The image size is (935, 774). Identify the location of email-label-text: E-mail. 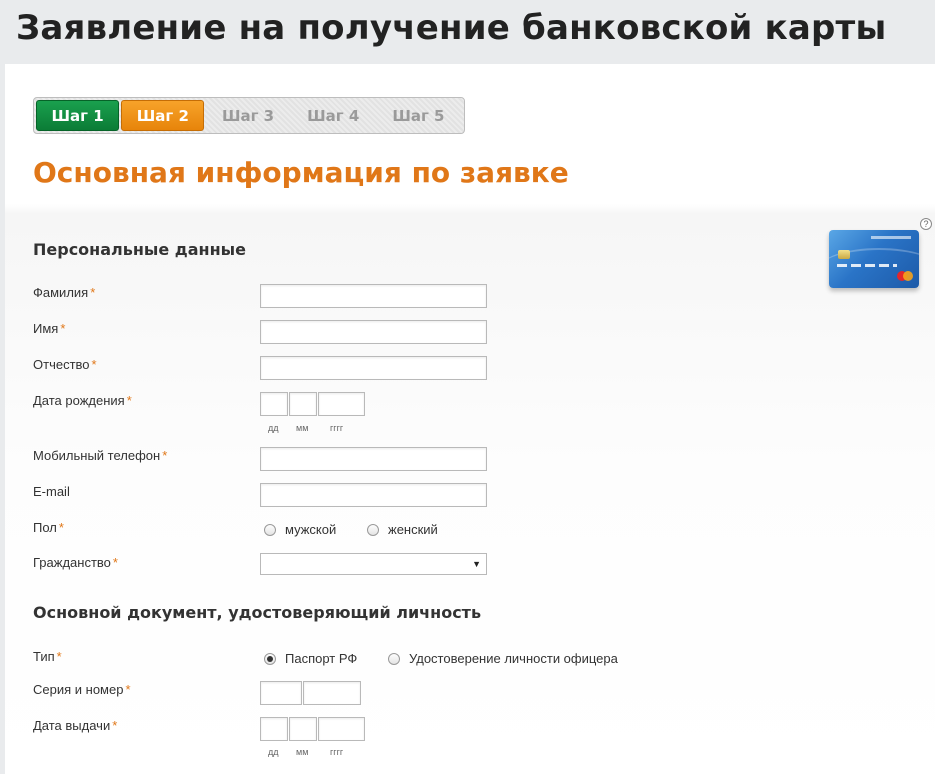
(51, 491).